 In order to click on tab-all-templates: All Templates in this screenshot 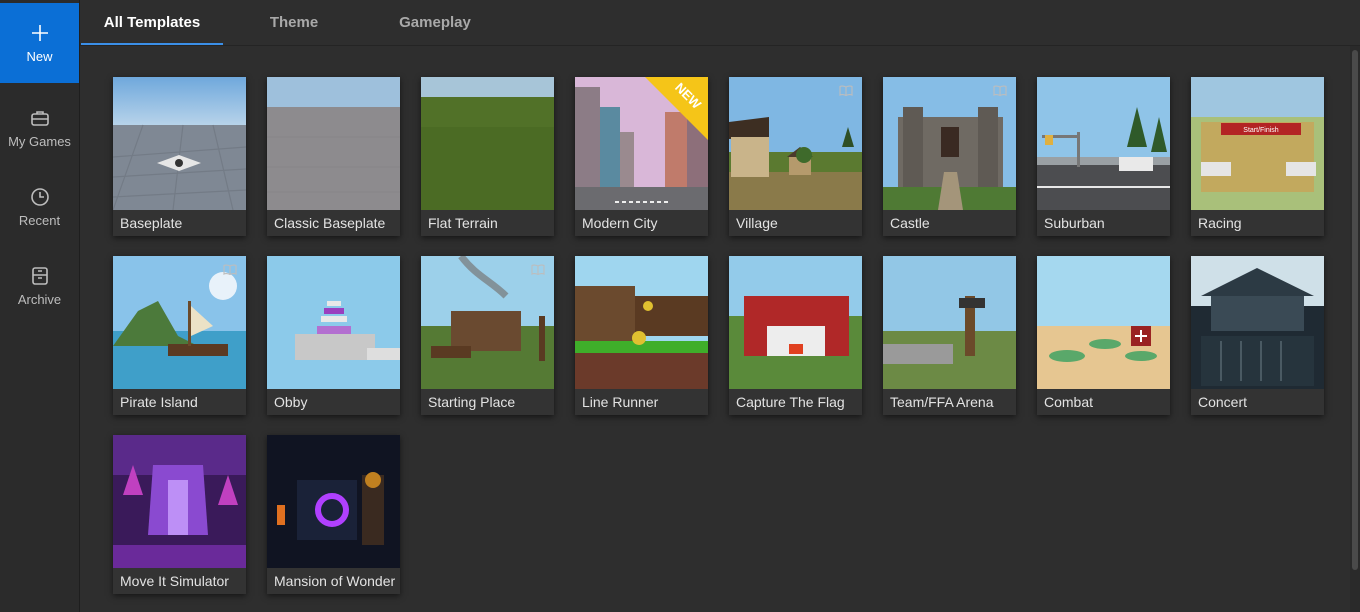, I will do `click(152, 22)`.